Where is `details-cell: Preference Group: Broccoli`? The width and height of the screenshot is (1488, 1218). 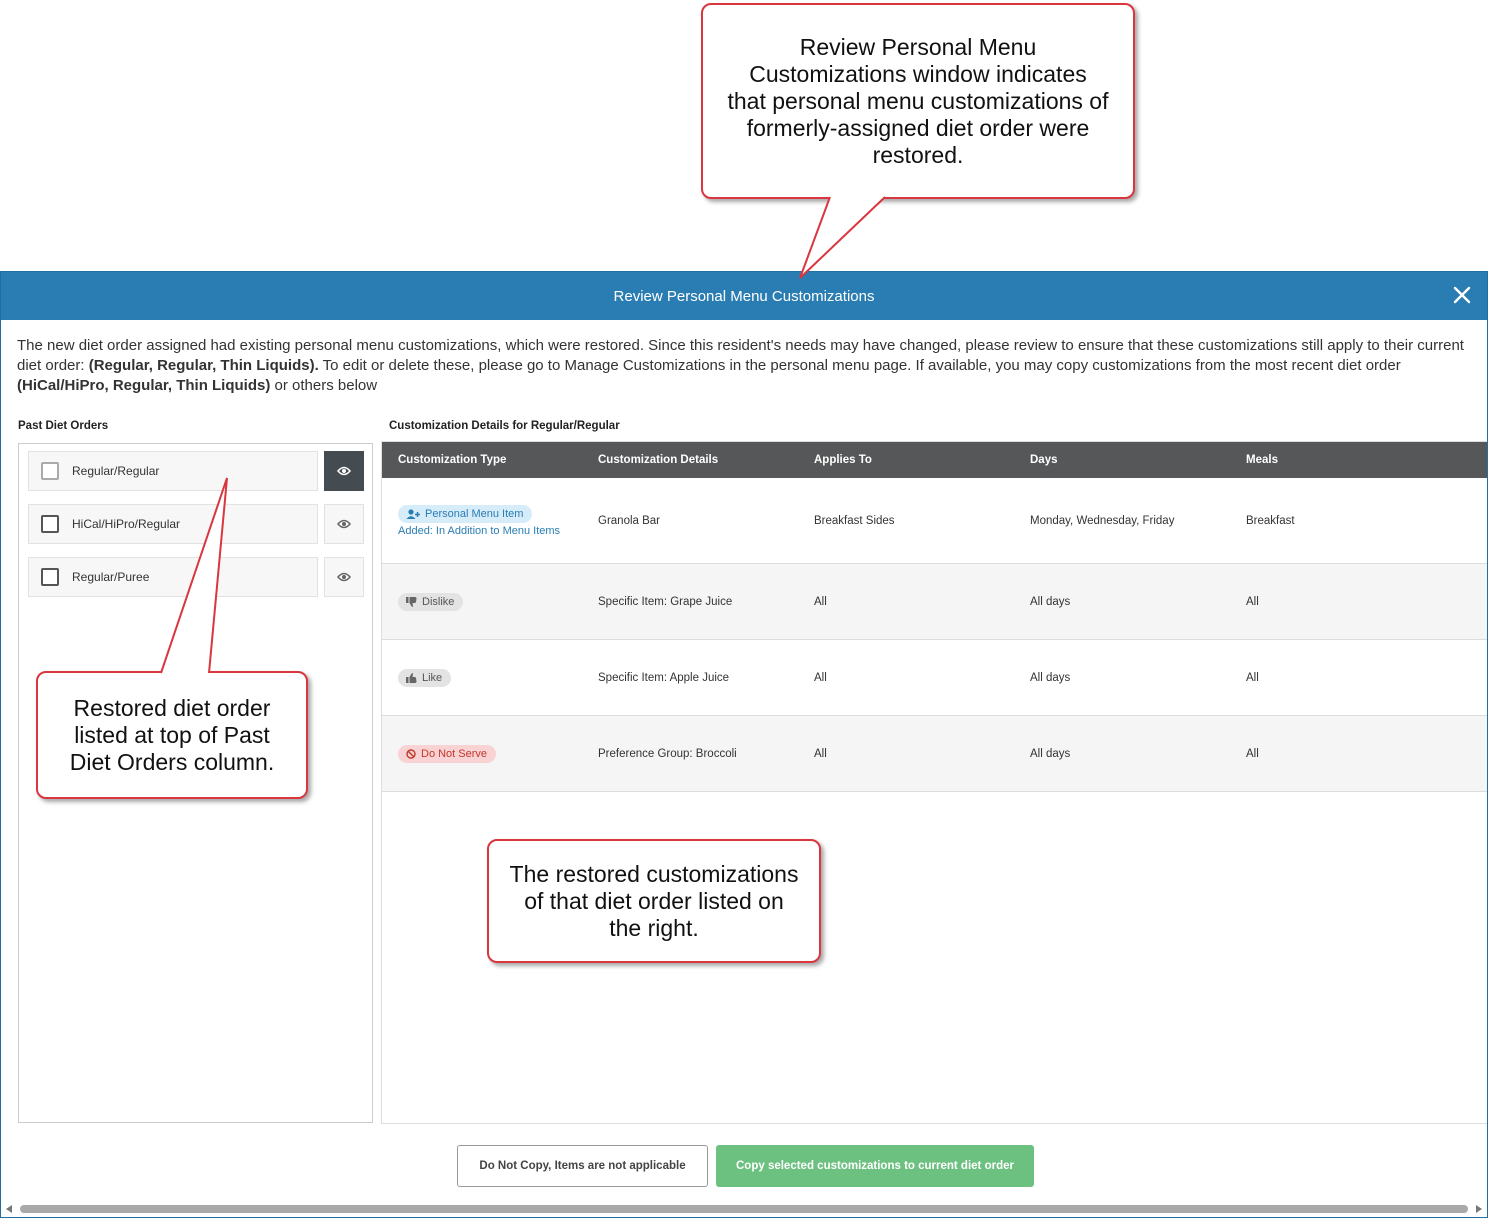 details-cell: Preference Group: Broccoli is located at coordinates (667, 753).